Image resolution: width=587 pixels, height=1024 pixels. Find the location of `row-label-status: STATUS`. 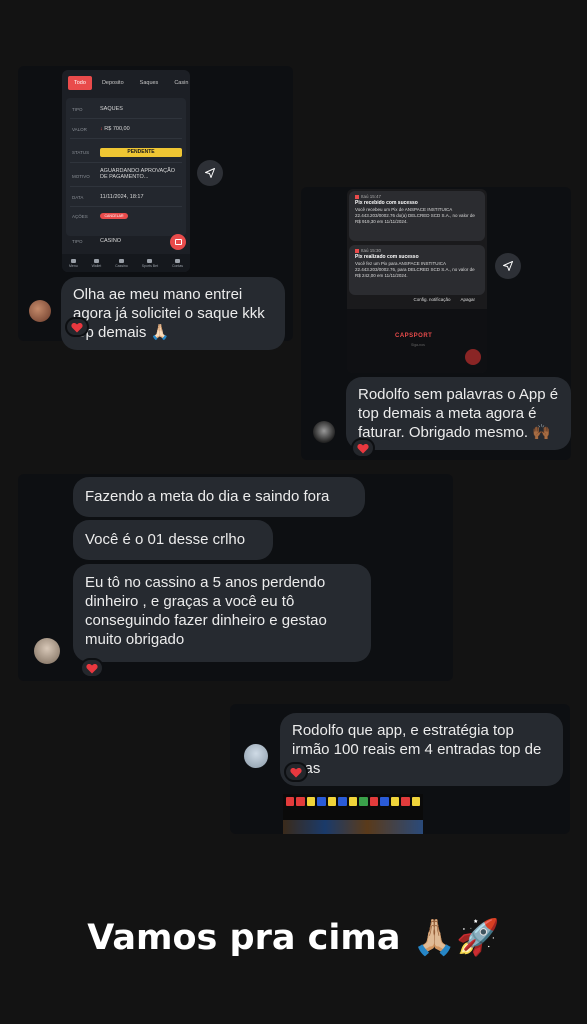

row-label-status: STATUS is located at coordinates (81, 152).